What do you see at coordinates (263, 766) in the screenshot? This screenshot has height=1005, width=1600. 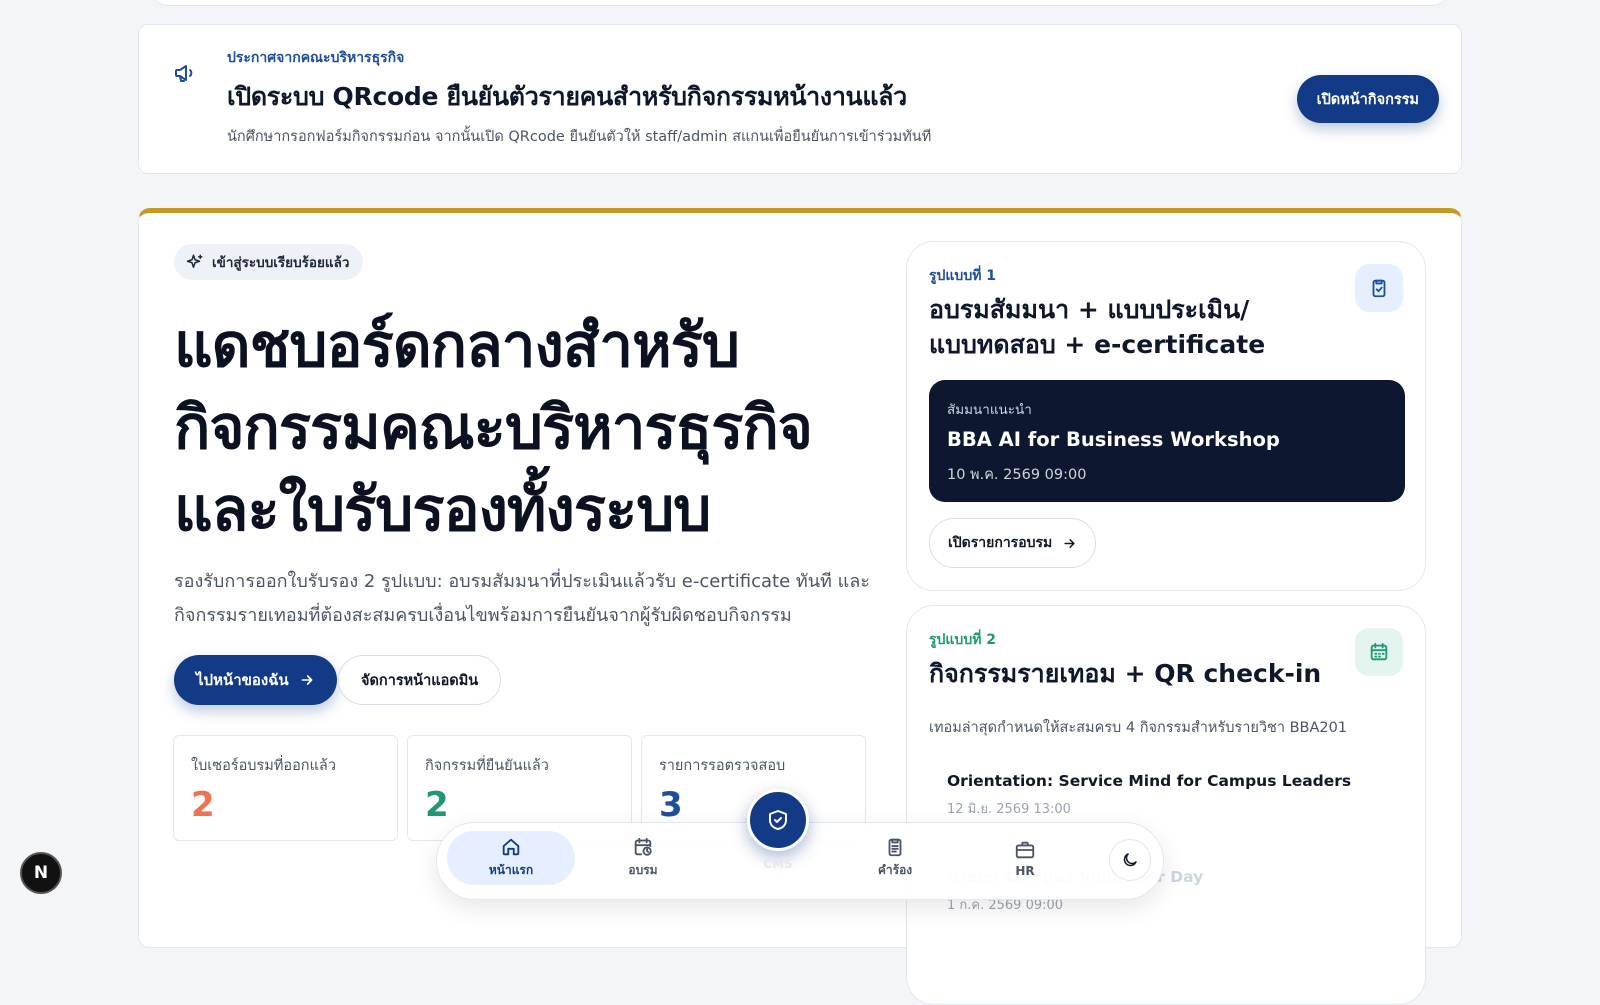 I see `stat-label: ใบเซอร์อบรมที่ออกแล้ว` at bounding box center [263, 766].